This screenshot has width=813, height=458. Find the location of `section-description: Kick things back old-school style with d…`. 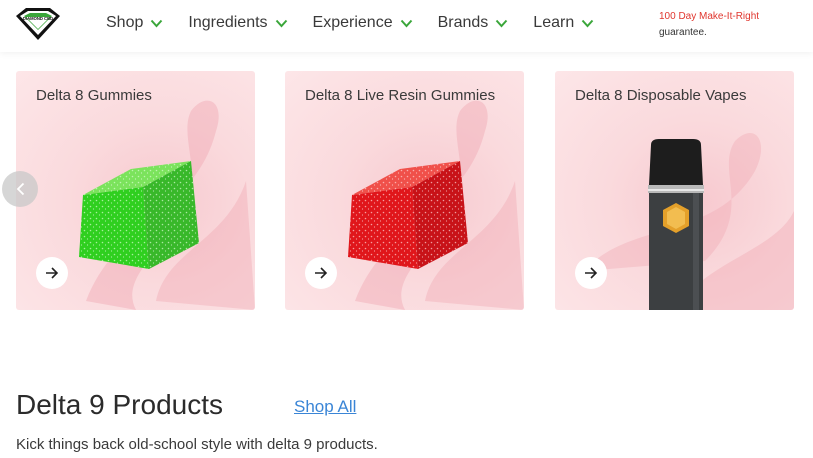

section-description: Kick things back old-school style with d… is located at coordinates (197, 444).